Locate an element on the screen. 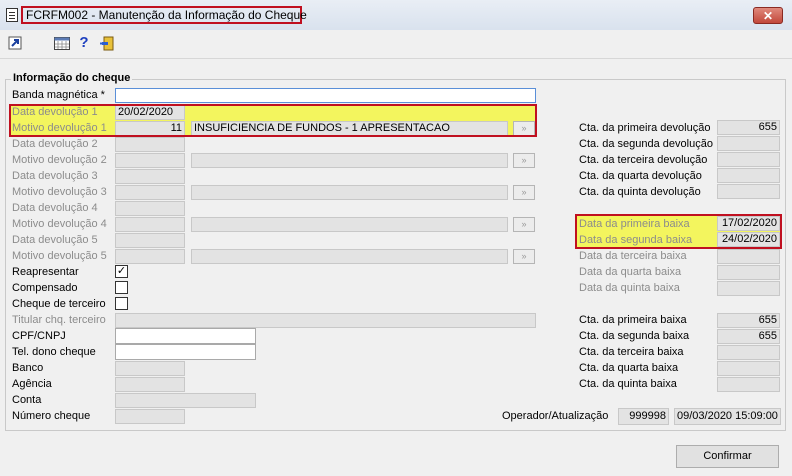 Image resolution: width=792 pixels, height=476 pixels. data-devolucao-4-field is located at coordinates (150, 208).